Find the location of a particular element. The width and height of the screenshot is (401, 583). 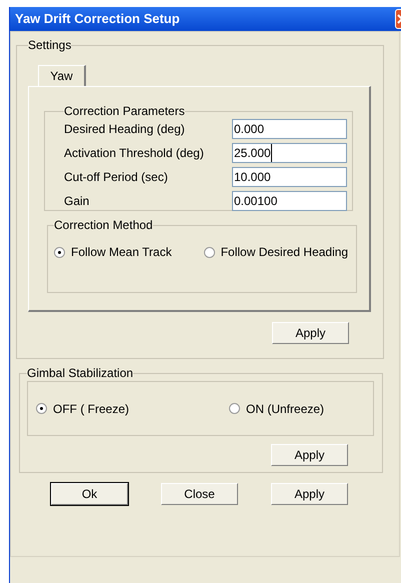

group-title: Correction Method is located at coordinates (103, 225).